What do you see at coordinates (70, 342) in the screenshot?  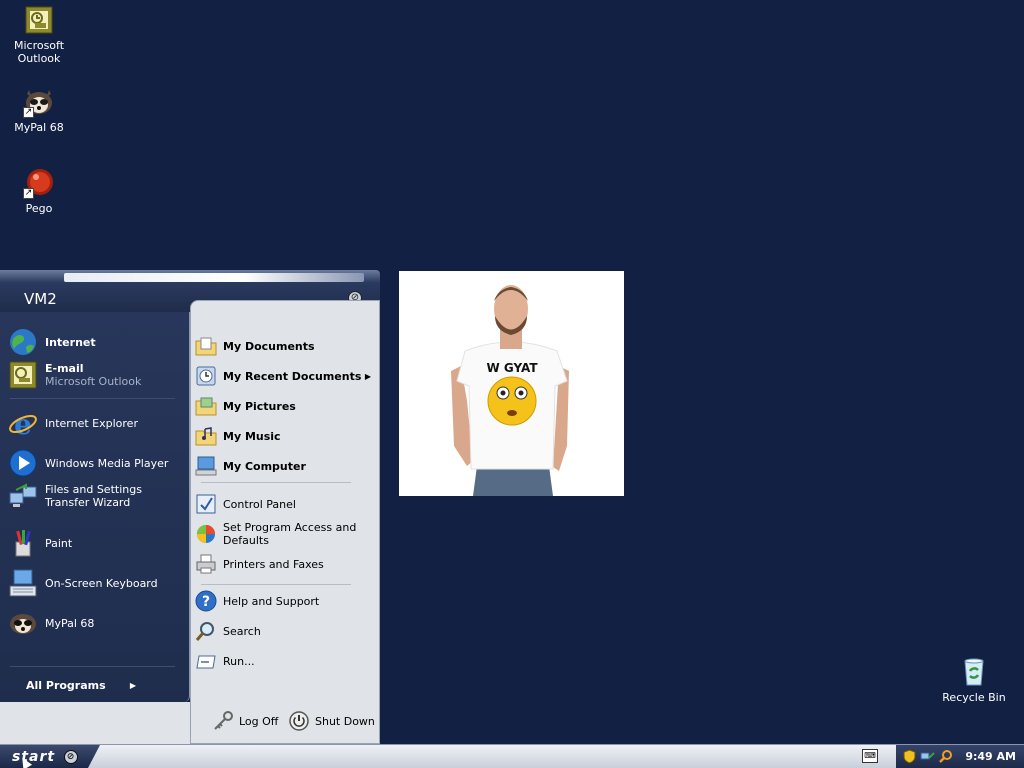 I see `pinned-label: Internet` at bounding box center [70, 342].